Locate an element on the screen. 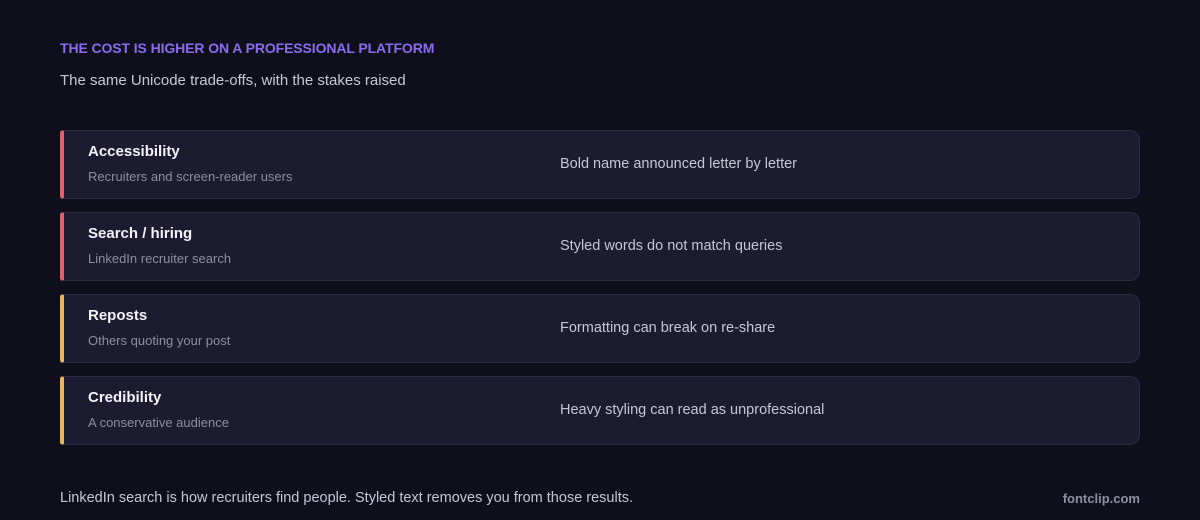  row-effect: Heavy styling can read as unprofessional is located at coordinates (692, 410).